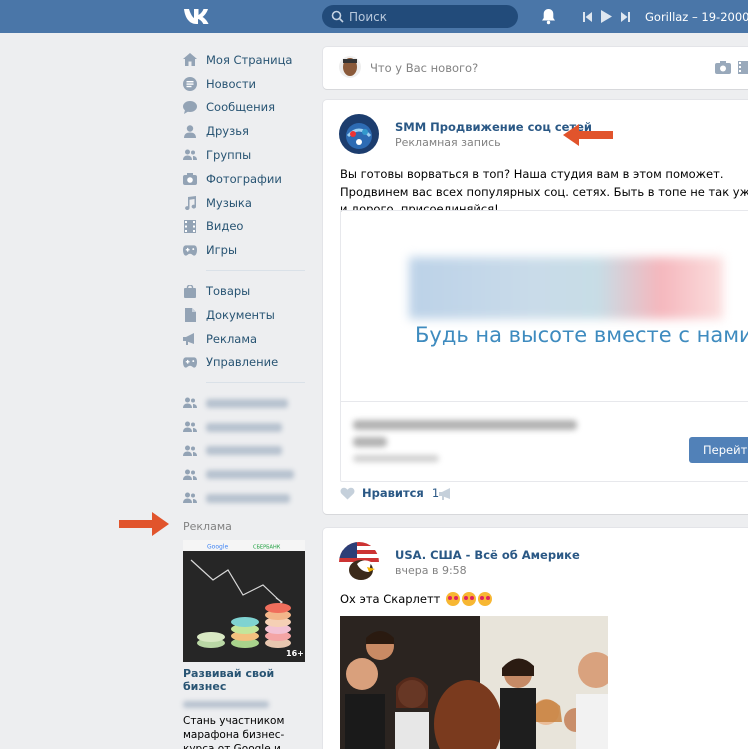 The image size is (748, 749). I want to click on service-nav: Товары Документы Реклама Управление, so click(244, 326).